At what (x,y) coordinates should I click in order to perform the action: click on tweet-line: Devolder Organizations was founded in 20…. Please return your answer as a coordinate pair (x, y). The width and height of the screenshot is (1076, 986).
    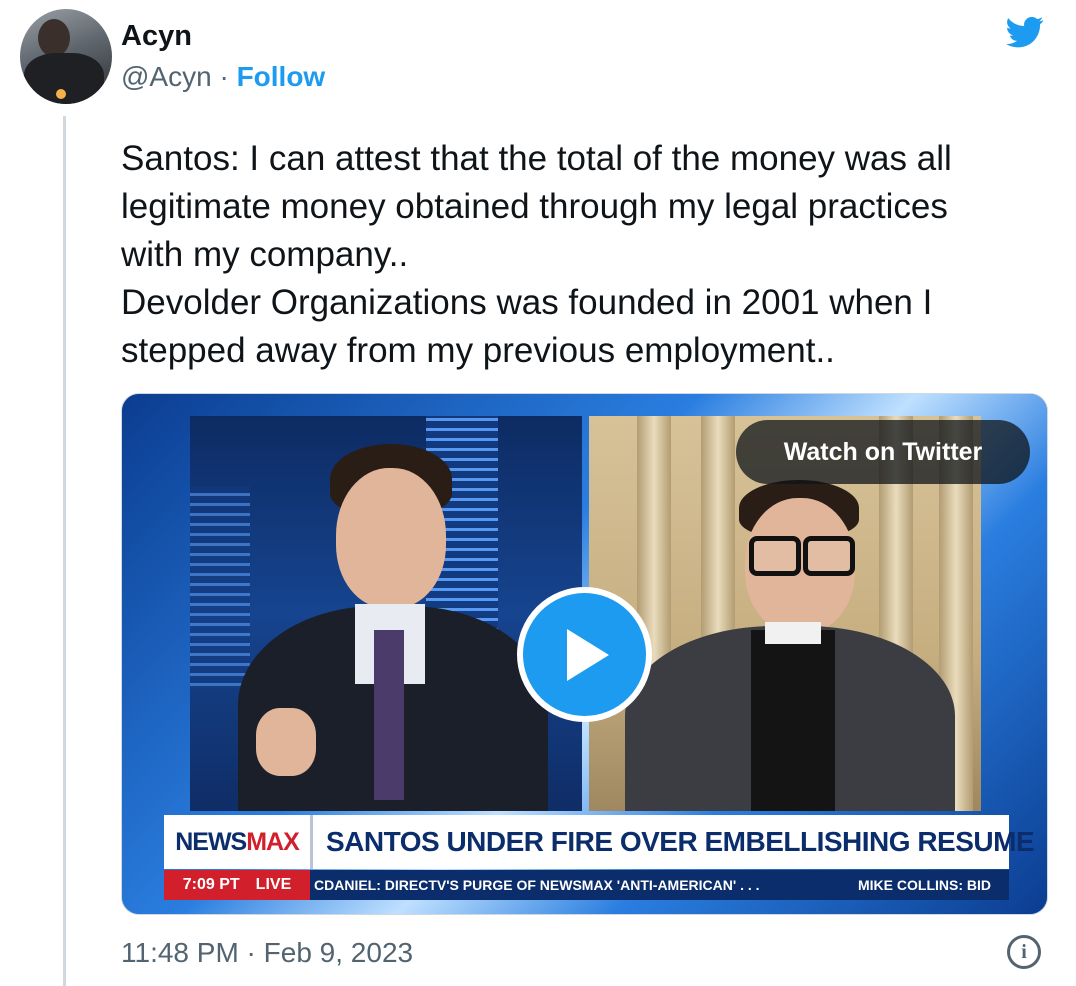
    Looking at the image, I should click on (527, 302).